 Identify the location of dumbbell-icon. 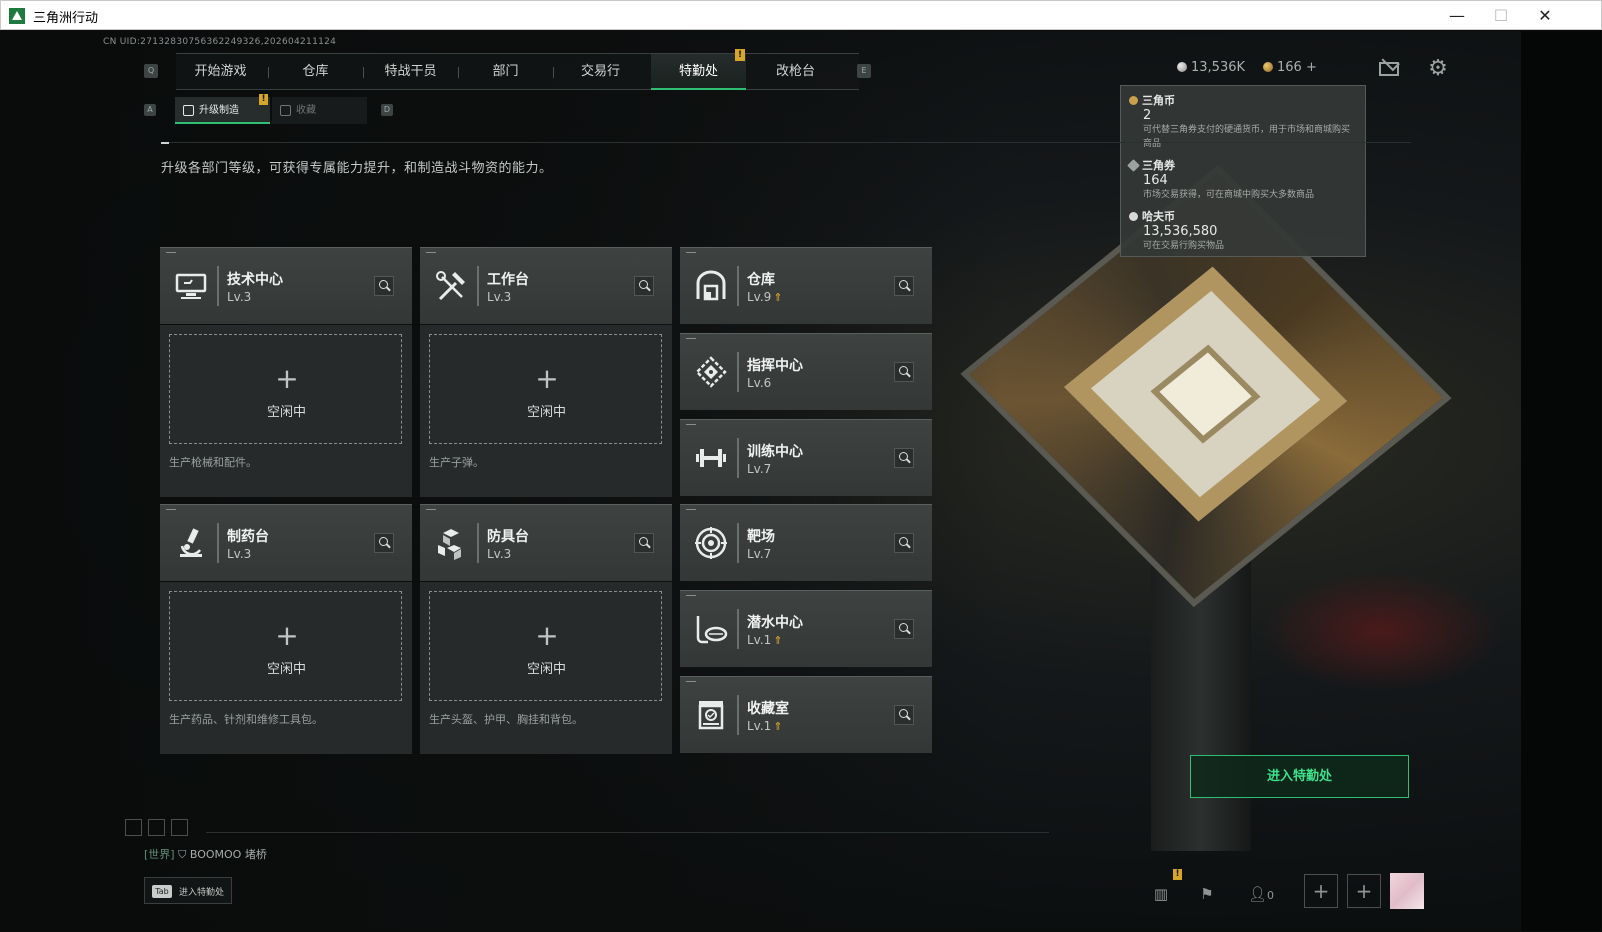
(711, 458).